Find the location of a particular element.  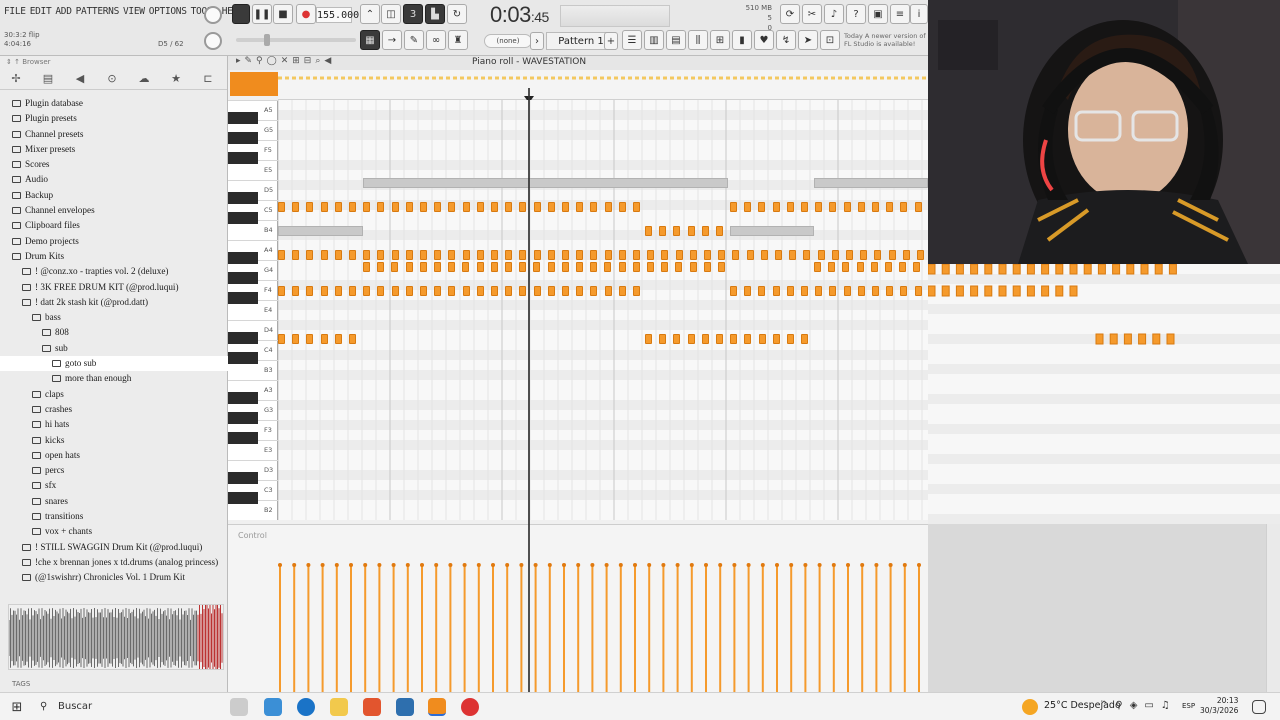

edge-app-icon is located at coordinates (306, 707).